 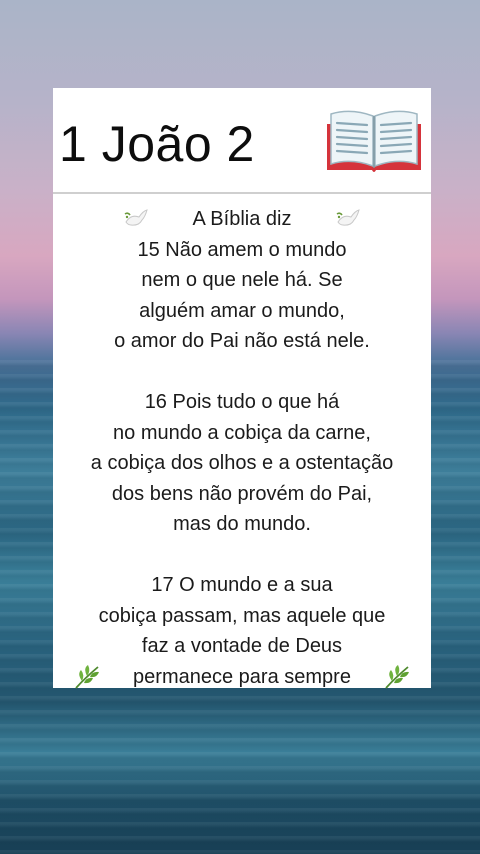 I want to click on verse-line: dos bens não provém do Pai,, so click(x=242, y=493).